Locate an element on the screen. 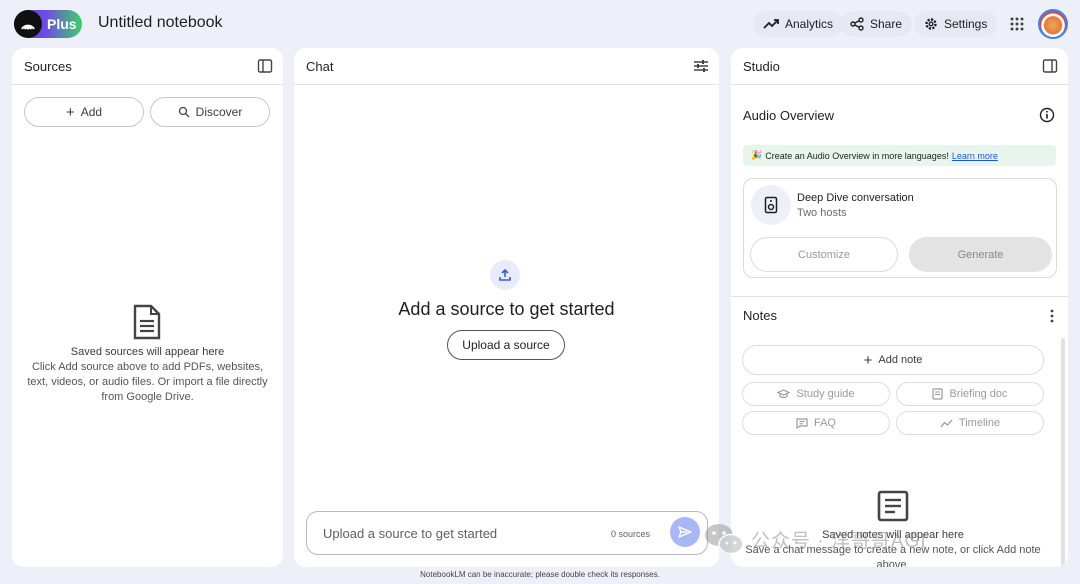 Image resolution: width=1080 pixels, height=584 pixels. faq-label: FAQ is located at coordinates (824, 423).